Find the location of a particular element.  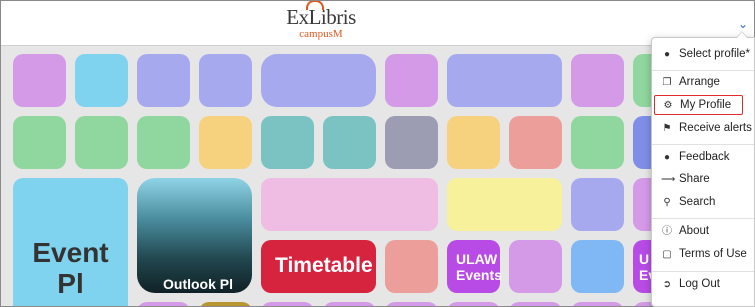

menu-item-label: About is located at coordinates (694, 231).